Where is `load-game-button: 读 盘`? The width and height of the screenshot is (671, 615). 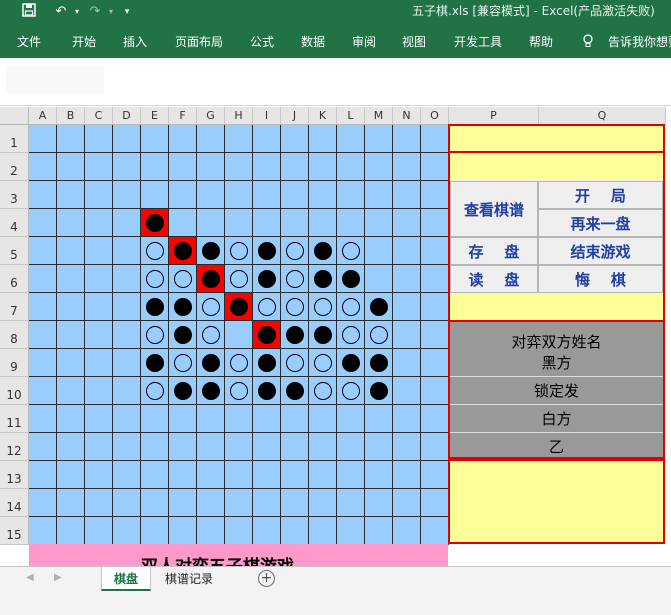
load-game-button: 读 盘 is located at coordinates (494, 279).